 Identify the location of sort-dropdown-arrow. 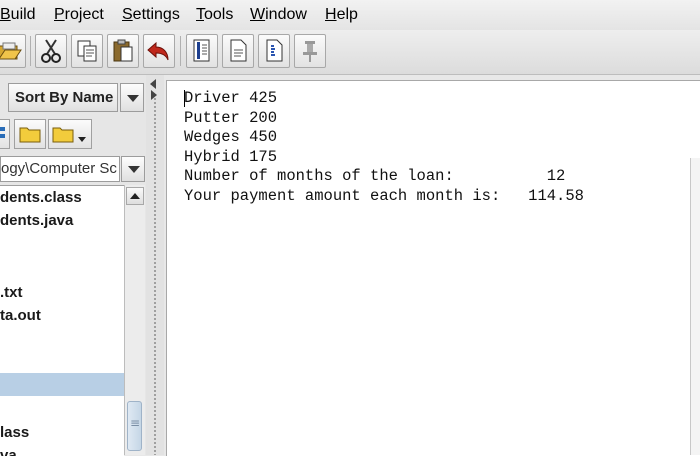
(132, 97).